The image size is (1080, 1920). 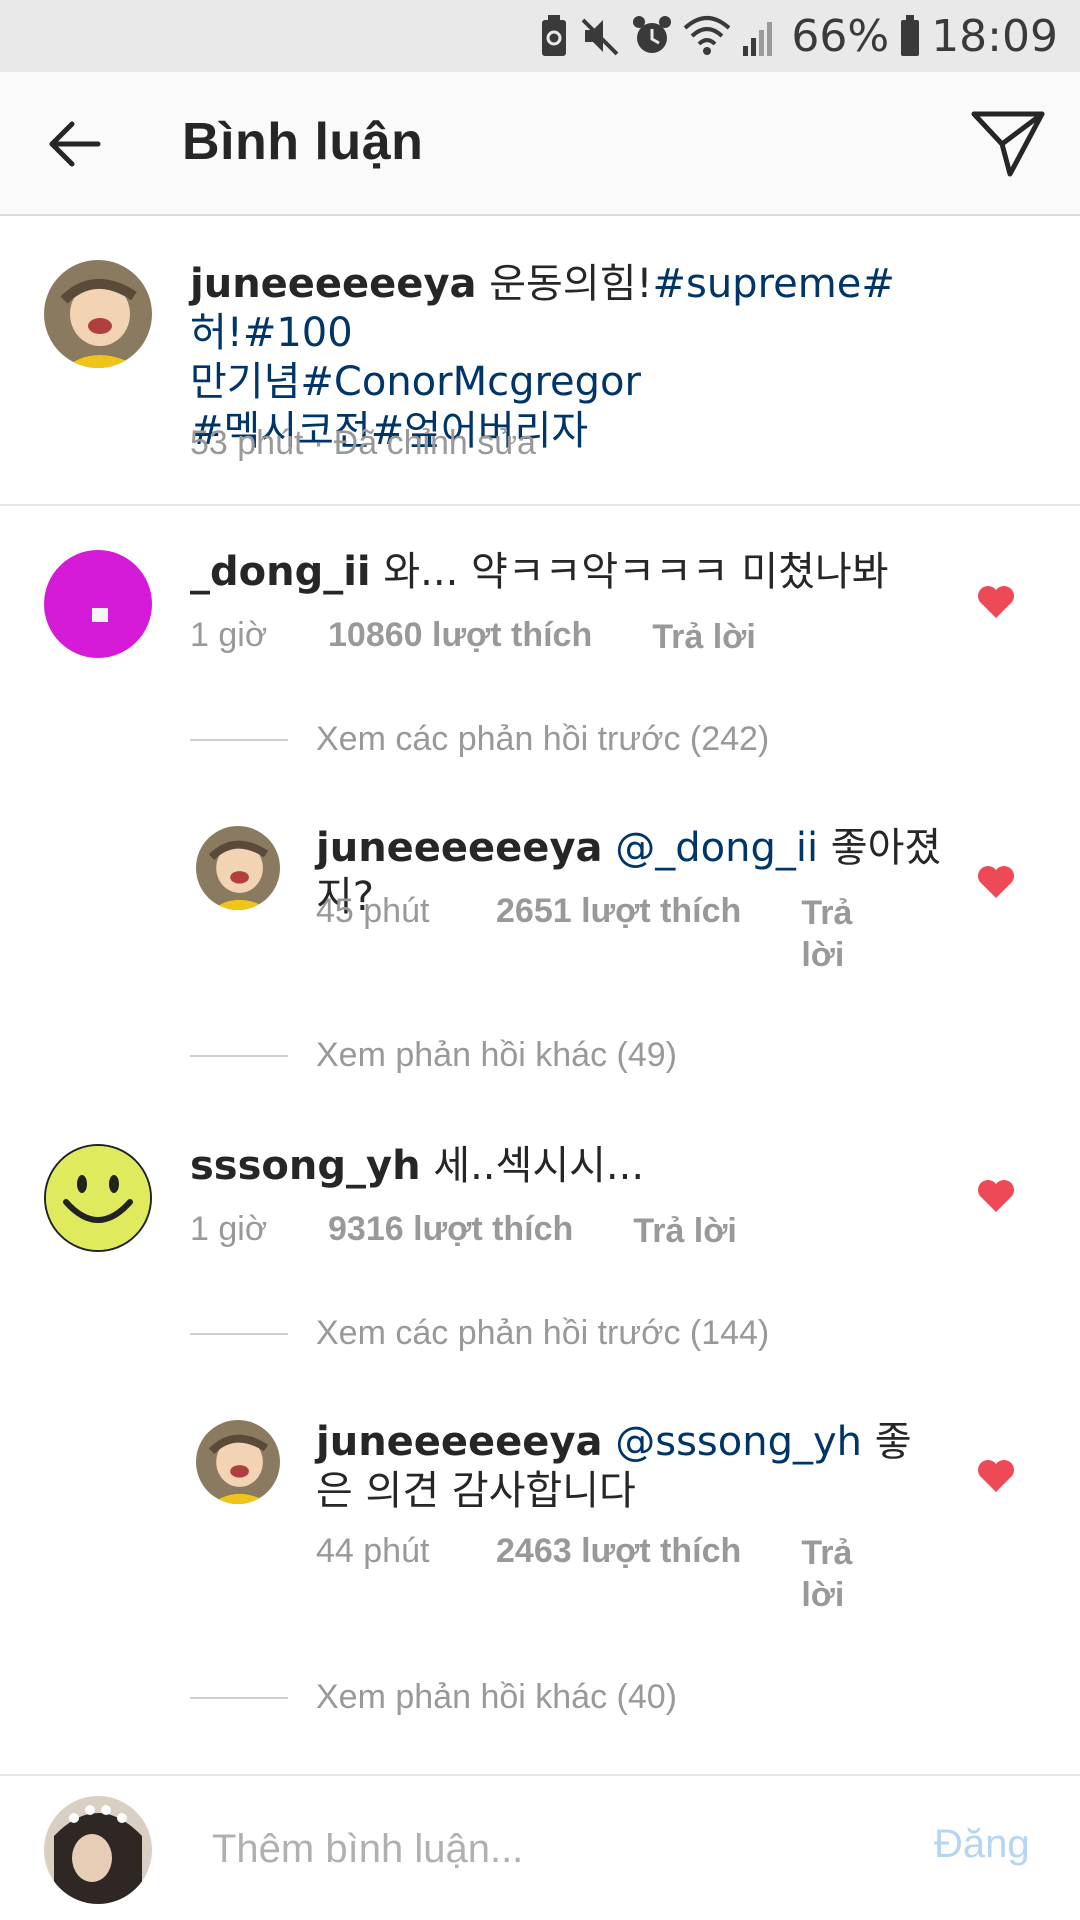 What do you see at coordinates (450, 1229) in the screenshot?
I see `comment-likes: 9316 lượt thích` at bounding box center [450, 1229].